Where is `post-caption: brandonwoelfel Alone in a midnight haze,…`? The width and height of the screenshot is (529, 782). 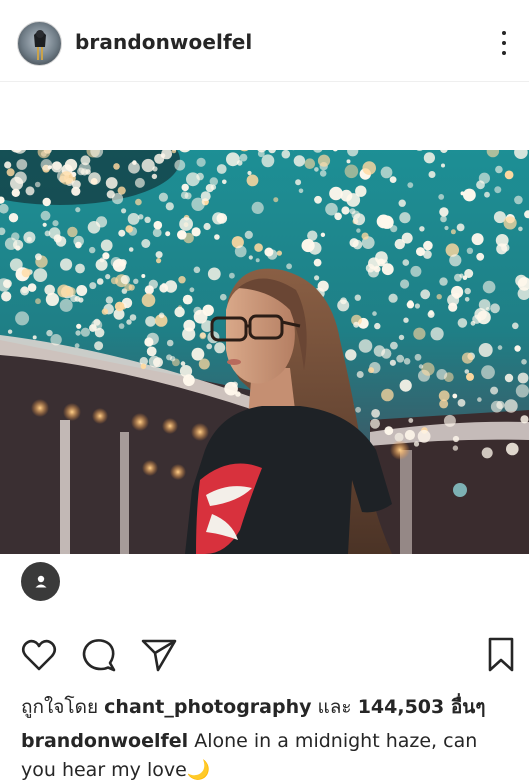 post-caption: brandonwoelfel Alone in a midnight haze,… is located at coordinates (266, 754).